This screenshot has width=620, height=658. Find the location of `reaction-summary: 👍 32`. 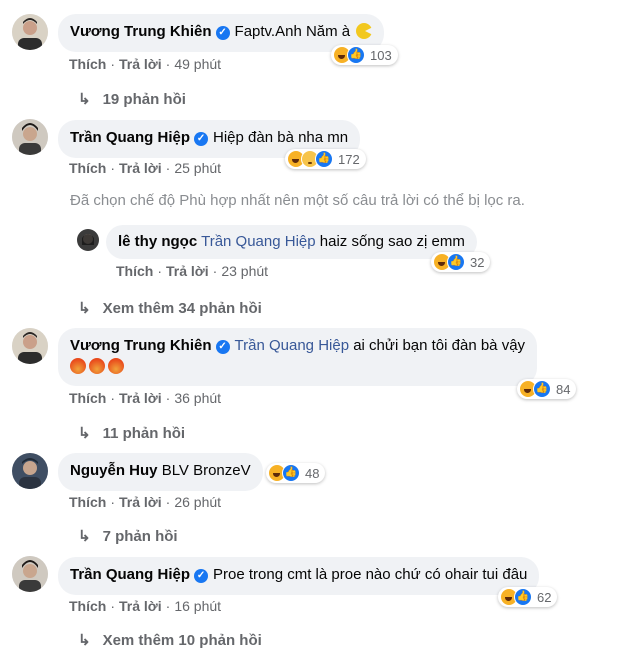

reaction-summary: 👍 32 is located at coordinates (461, 262).